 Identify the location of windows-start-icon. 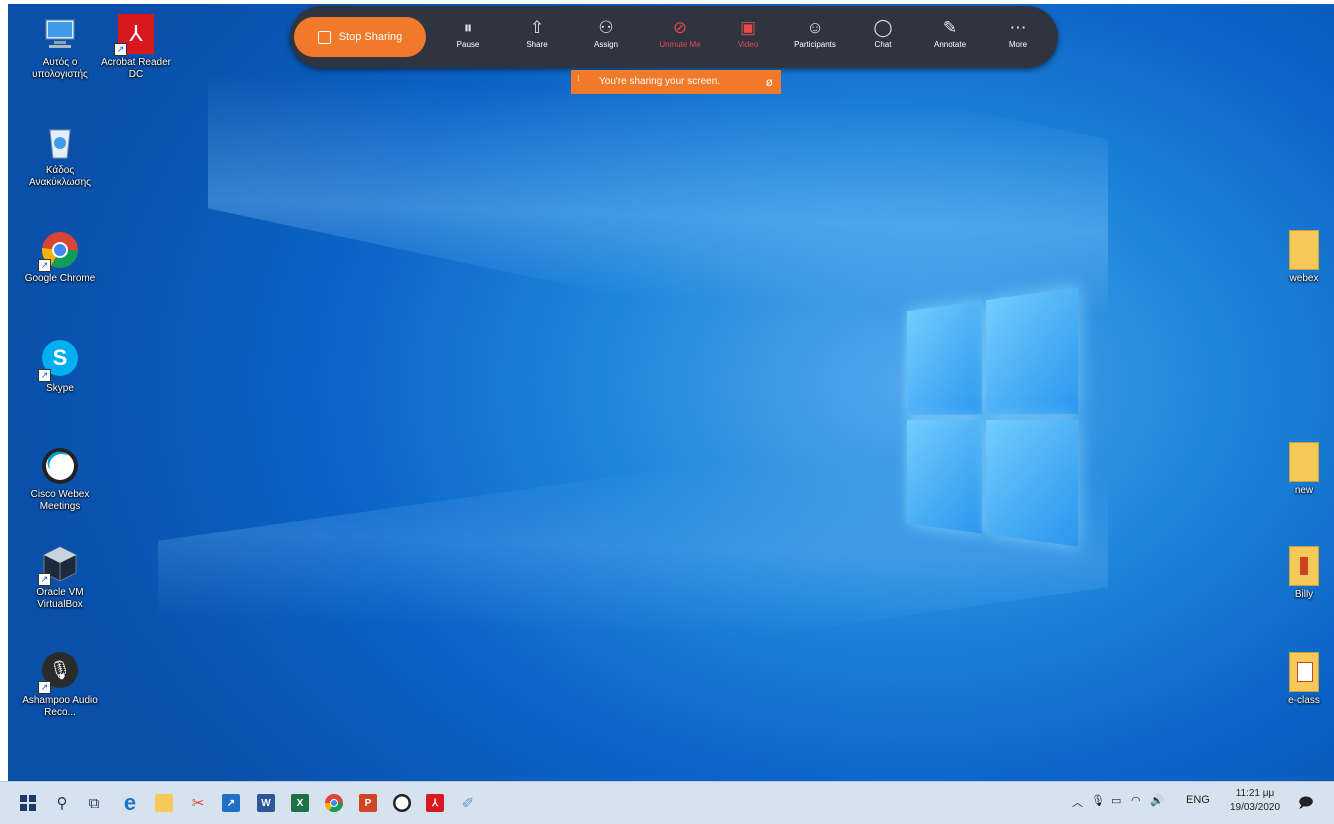
(28, 803).